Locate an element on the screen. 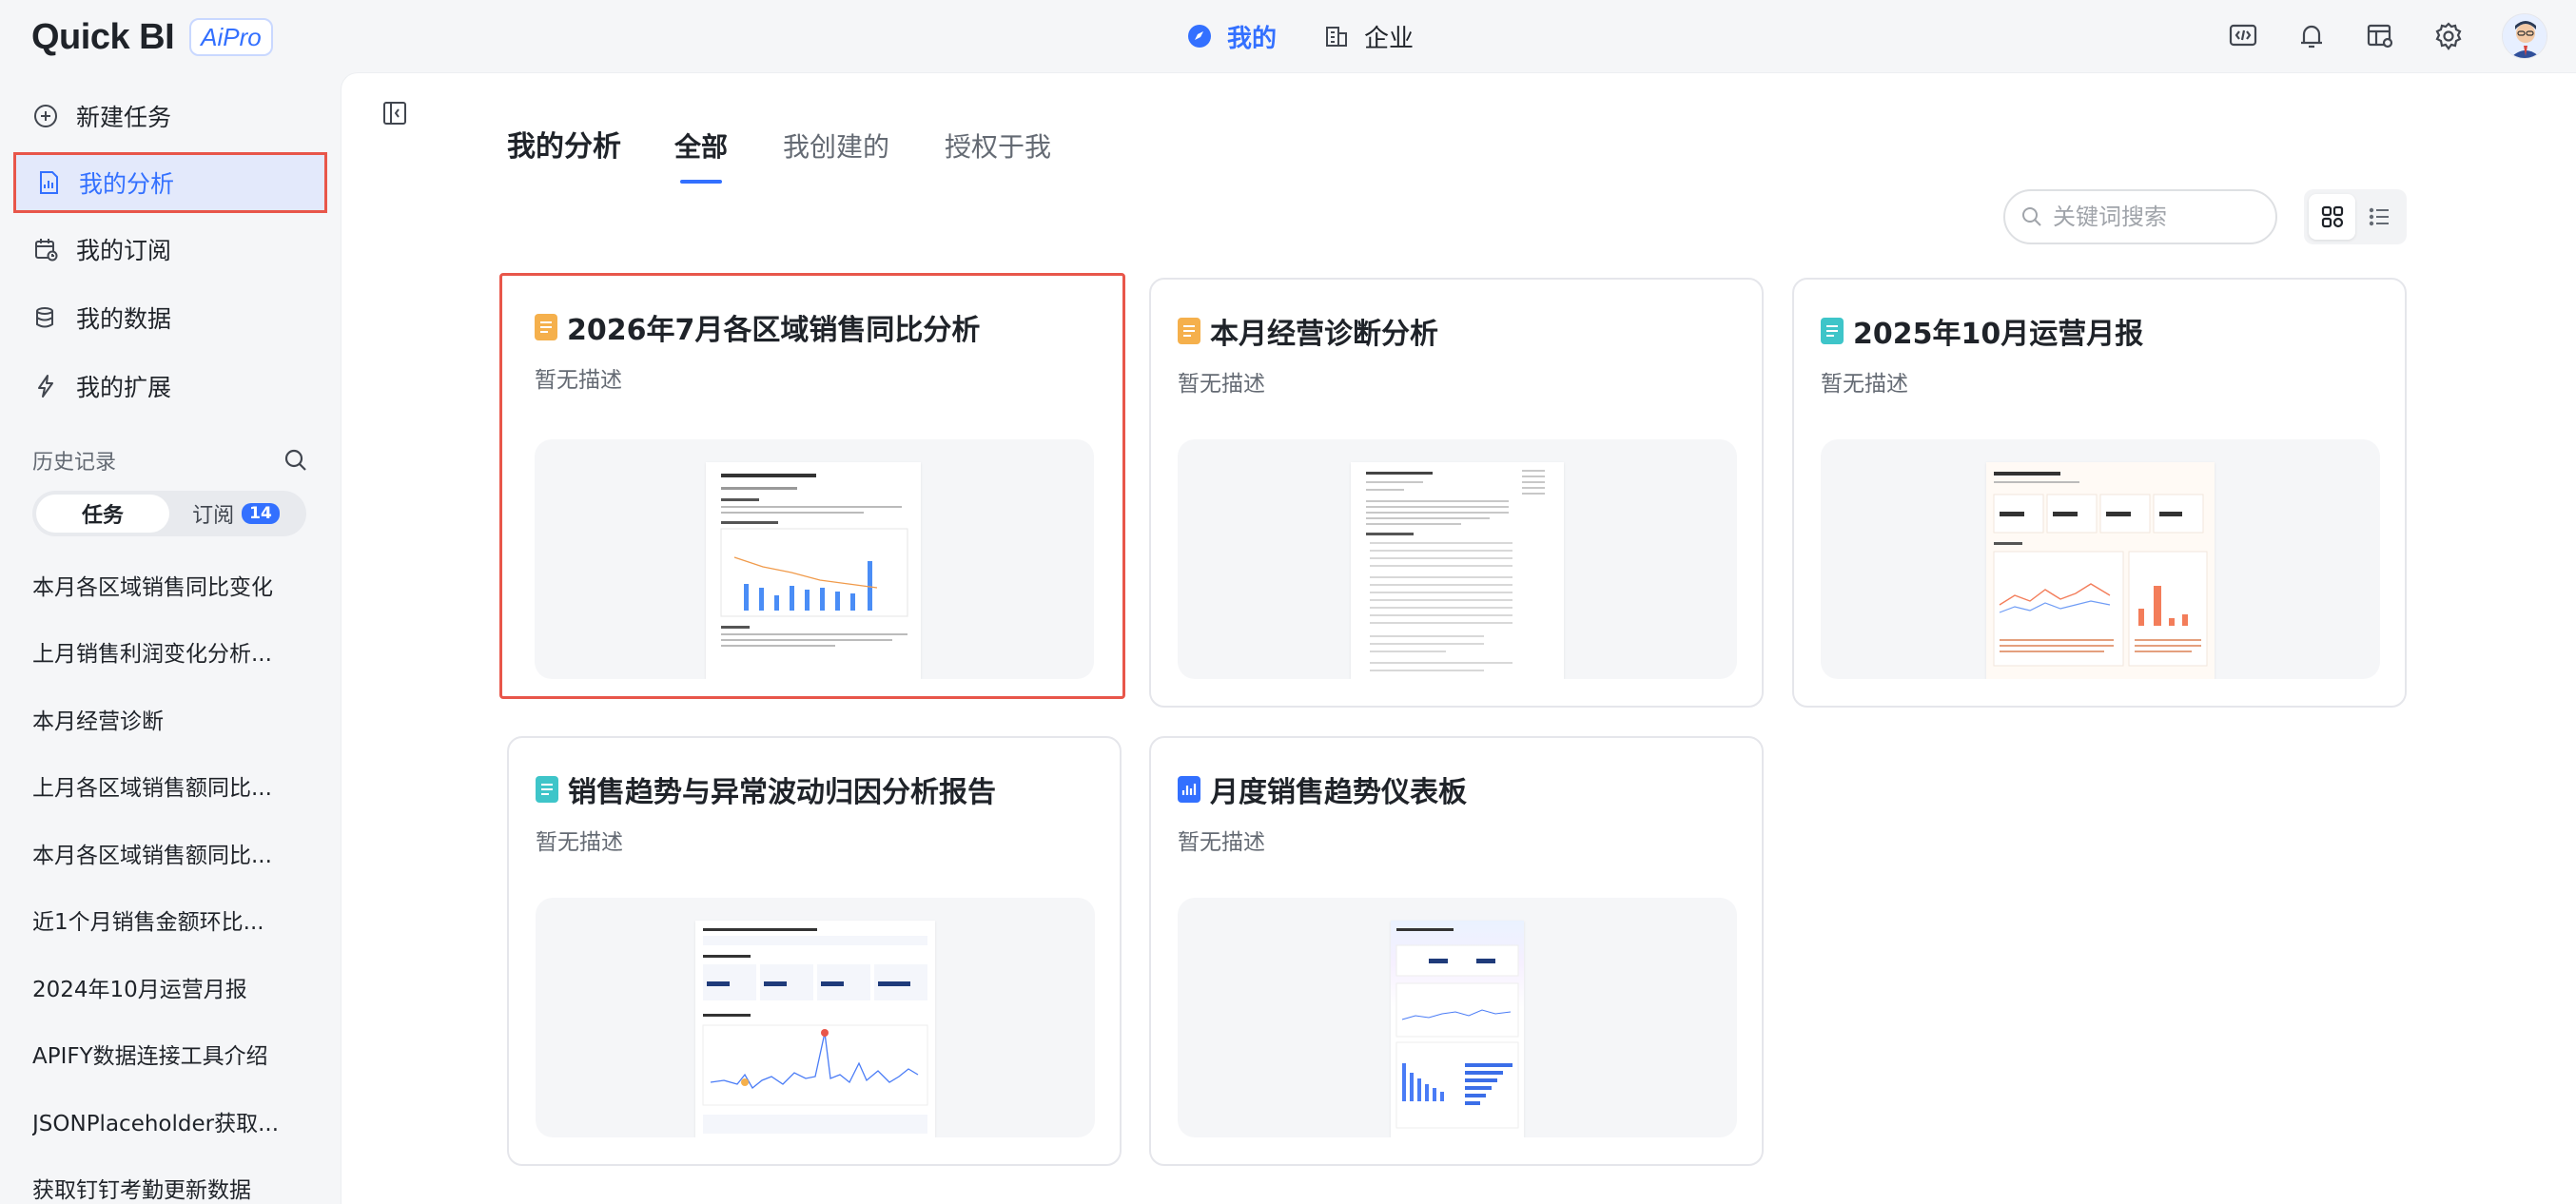 This screenshot has width=2576, height=1204. grid-view-icon is located at coordinates (2332, 217).